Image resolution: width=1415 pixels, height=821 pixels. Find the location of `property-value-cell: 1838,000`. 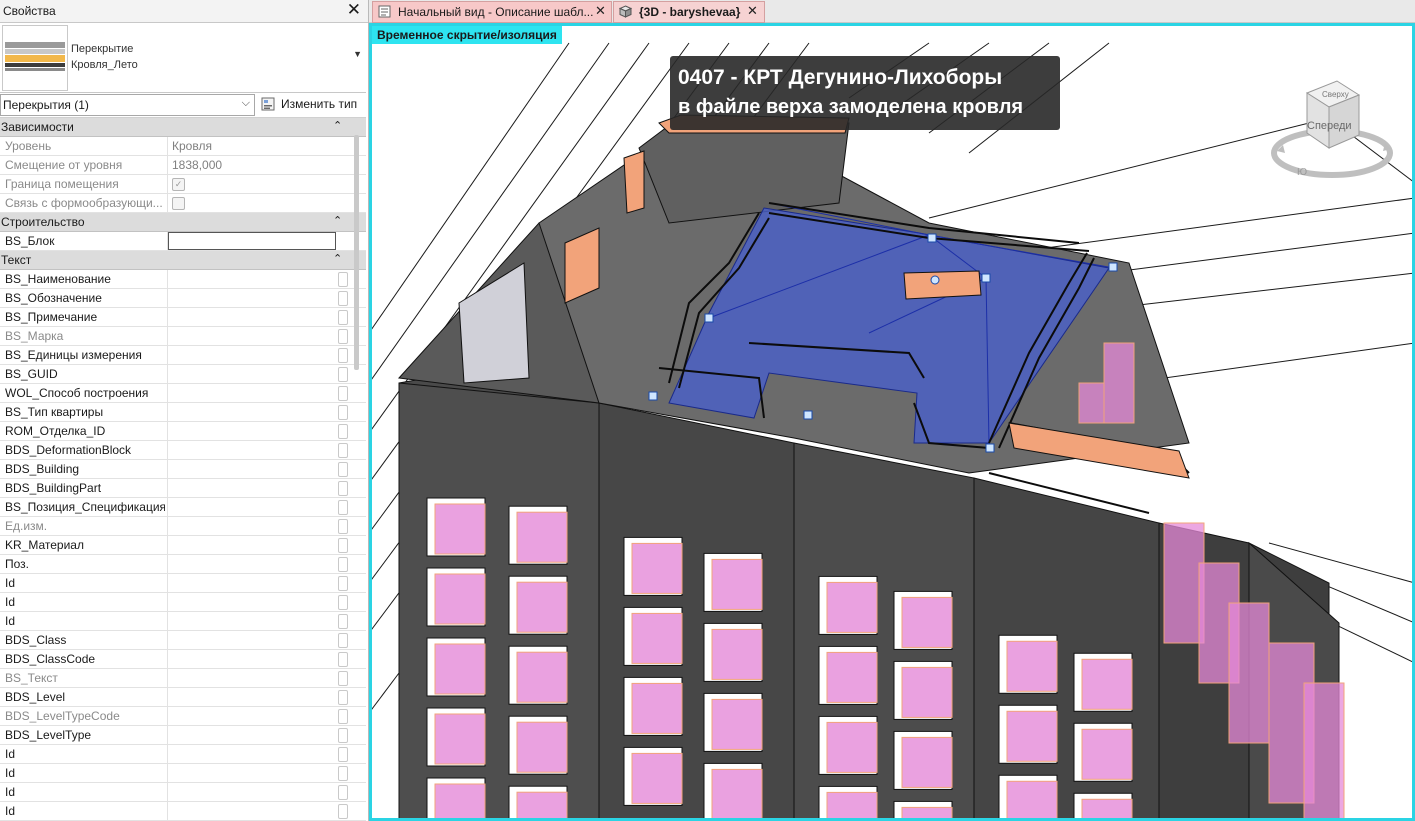

property-value-cell: 1838,000 is located at coordinates (251, 165).